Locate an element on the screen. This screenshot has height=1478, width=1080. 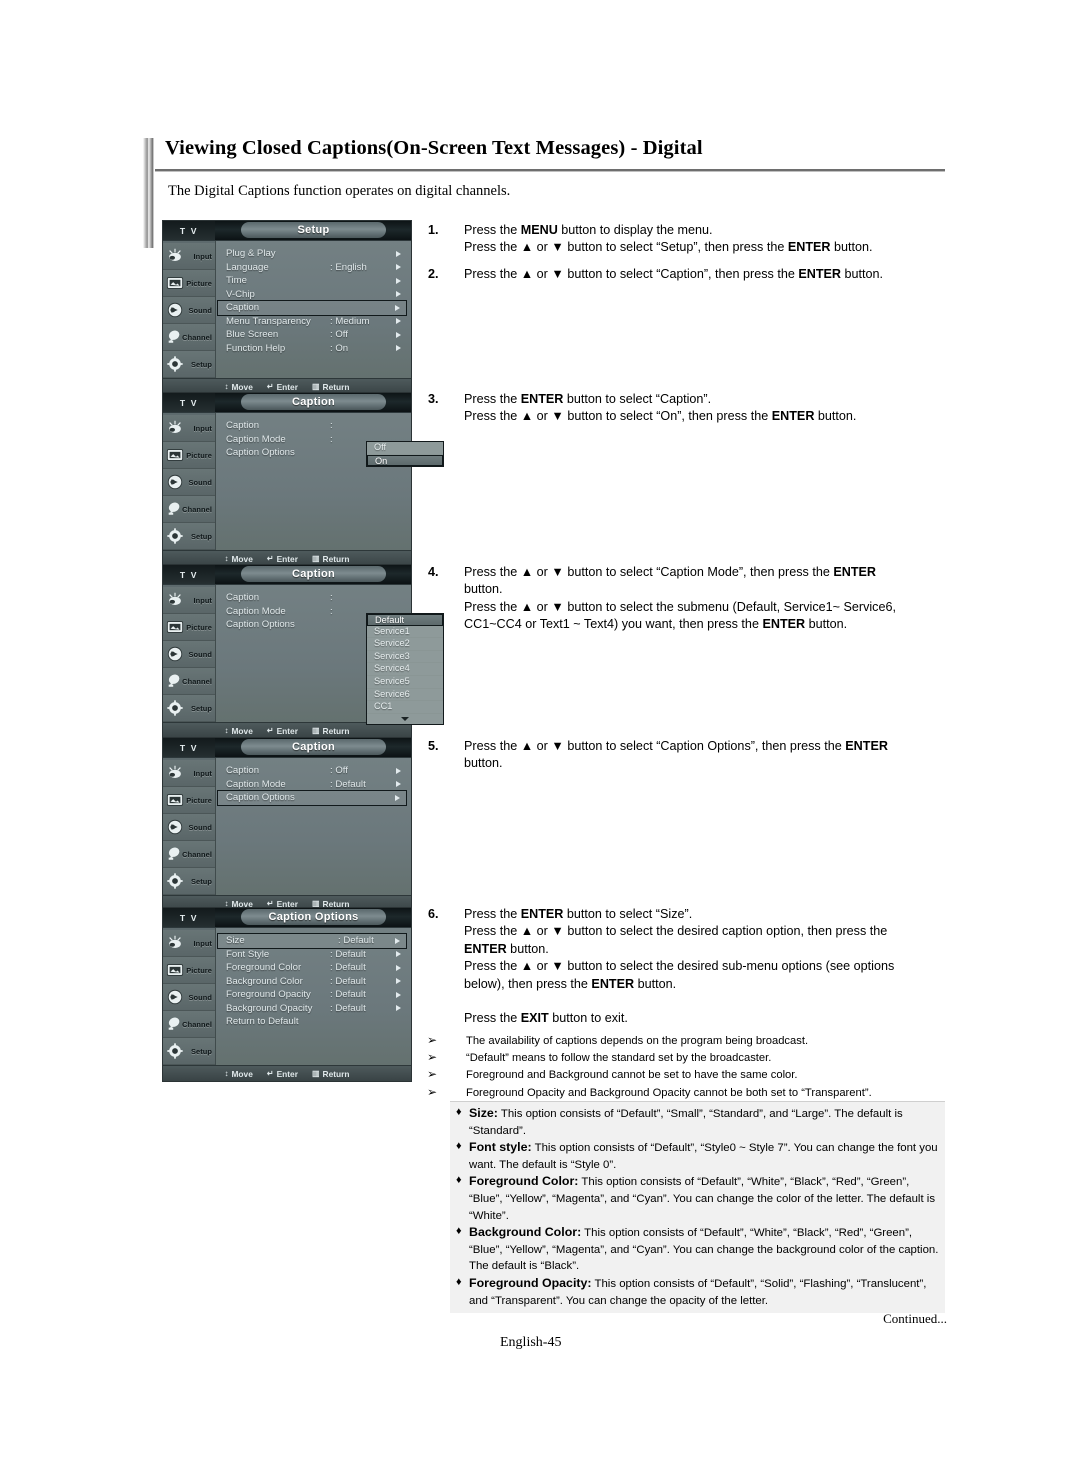
footer-return-label: Return is located at coordinates (336, 730).